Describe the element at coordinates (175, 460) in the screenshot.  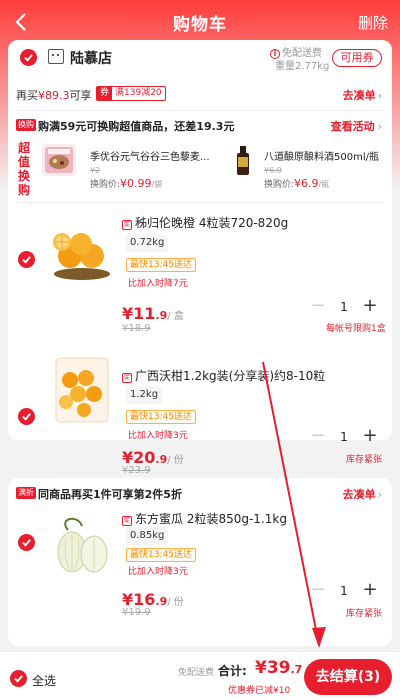
I see `price-unit: / 份` at that location.